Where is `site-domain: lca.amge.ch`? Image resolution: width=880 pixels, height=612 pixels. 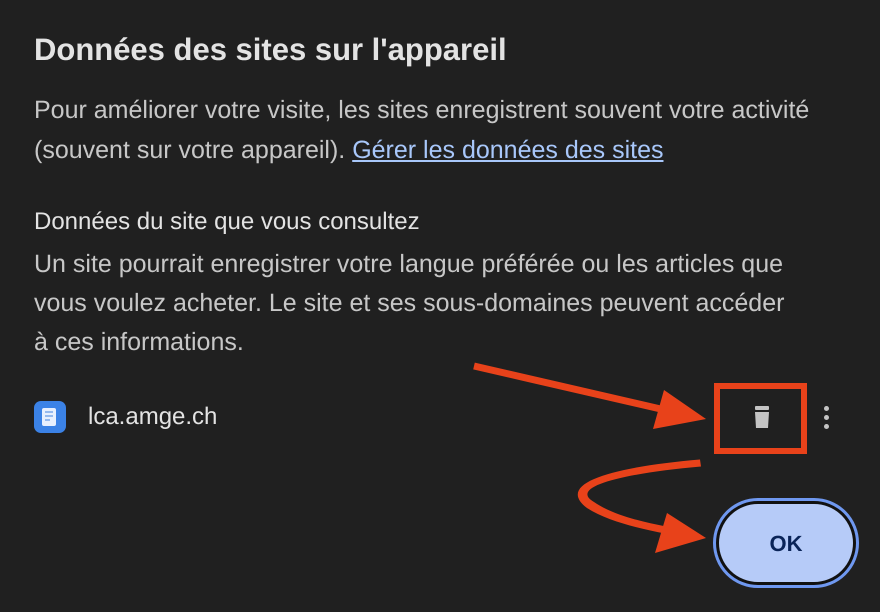
site-domain: lca.amge.ch is located at coordinates (153, 417).